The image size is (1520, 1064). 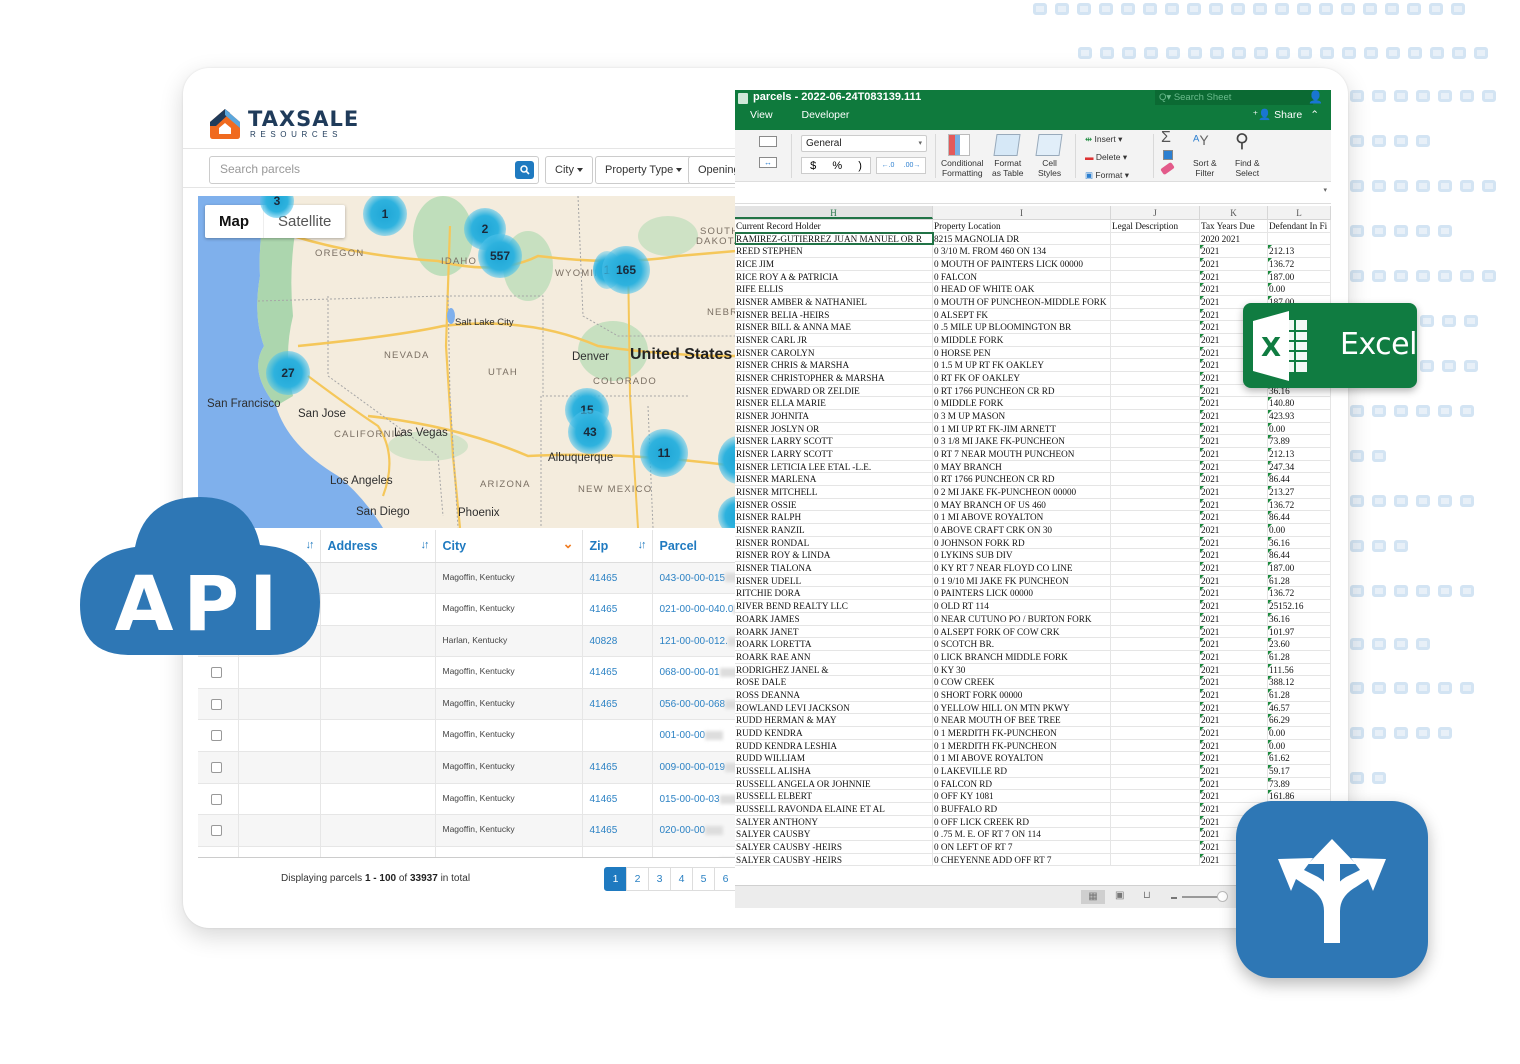 What do you see at coordinates (1022, 212) in the screenshot?
I see `column-letter-i: I` at bounding box center [1022, 212].